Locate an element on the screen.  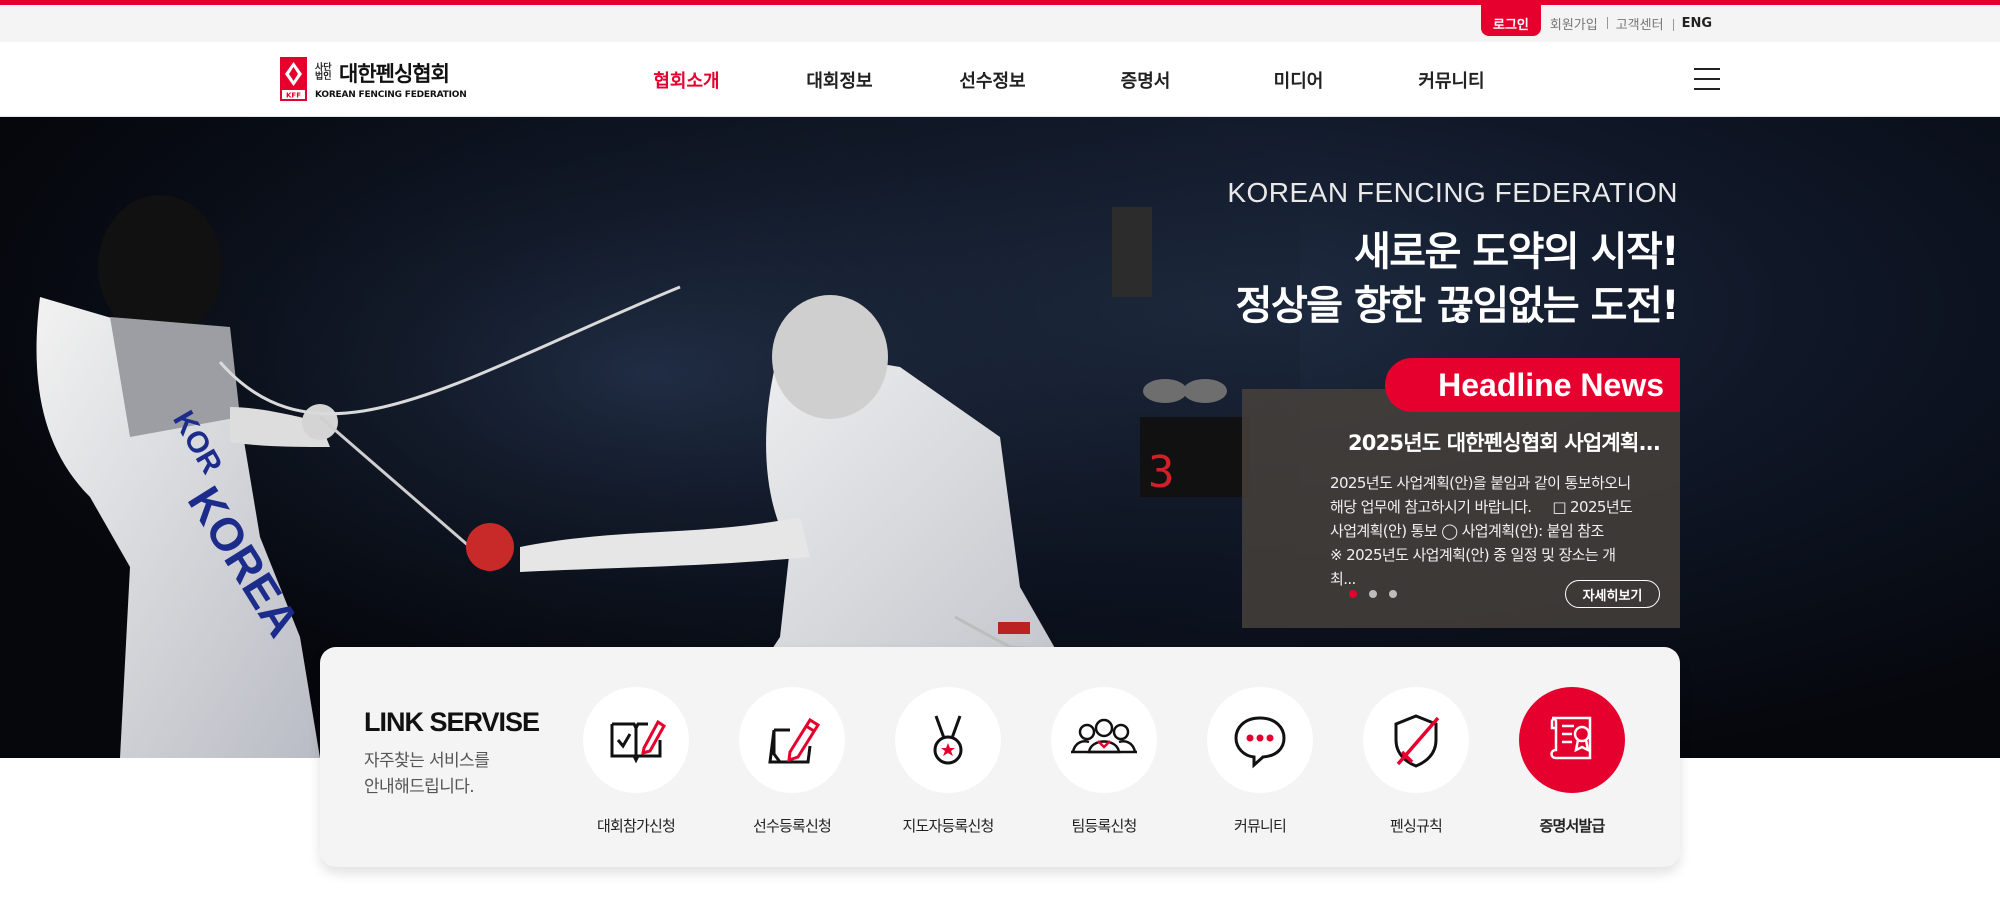
service-label: 대회참가신청 is located at coordinates (636, 826).